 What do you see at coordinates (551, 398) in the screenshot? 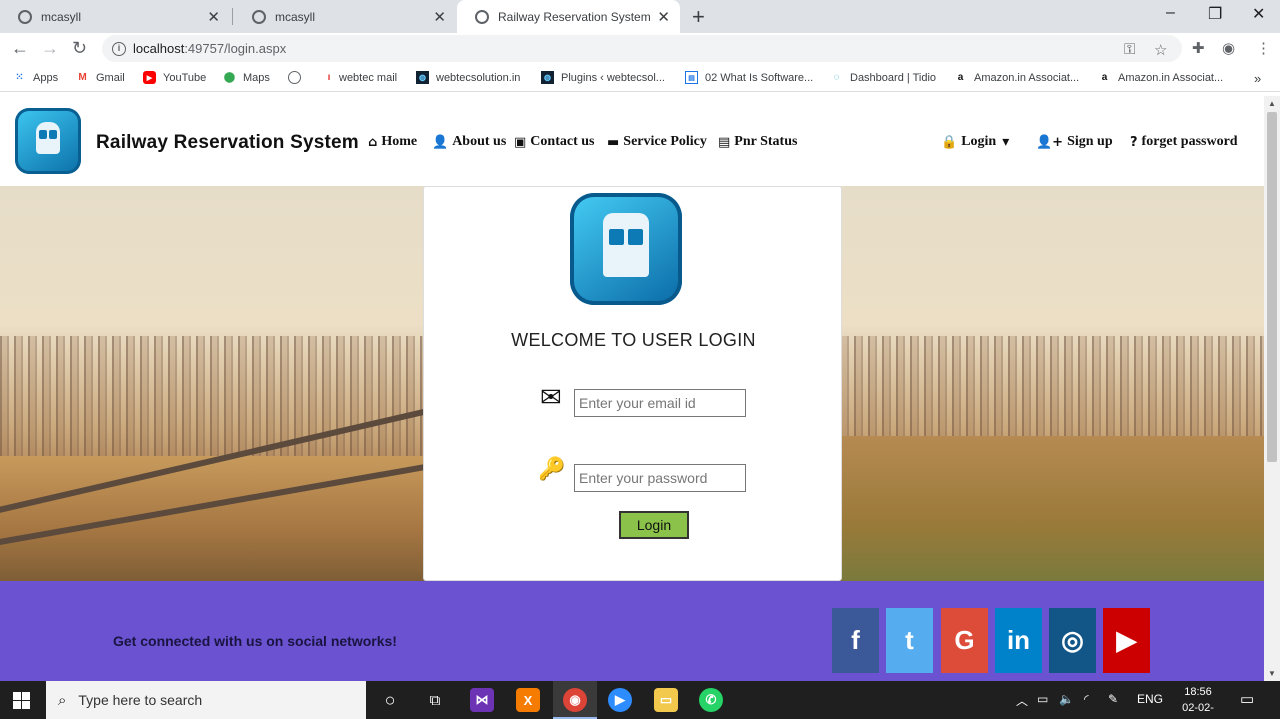
I see `envelope-icon: ✉` at bounding box center [551, 398].